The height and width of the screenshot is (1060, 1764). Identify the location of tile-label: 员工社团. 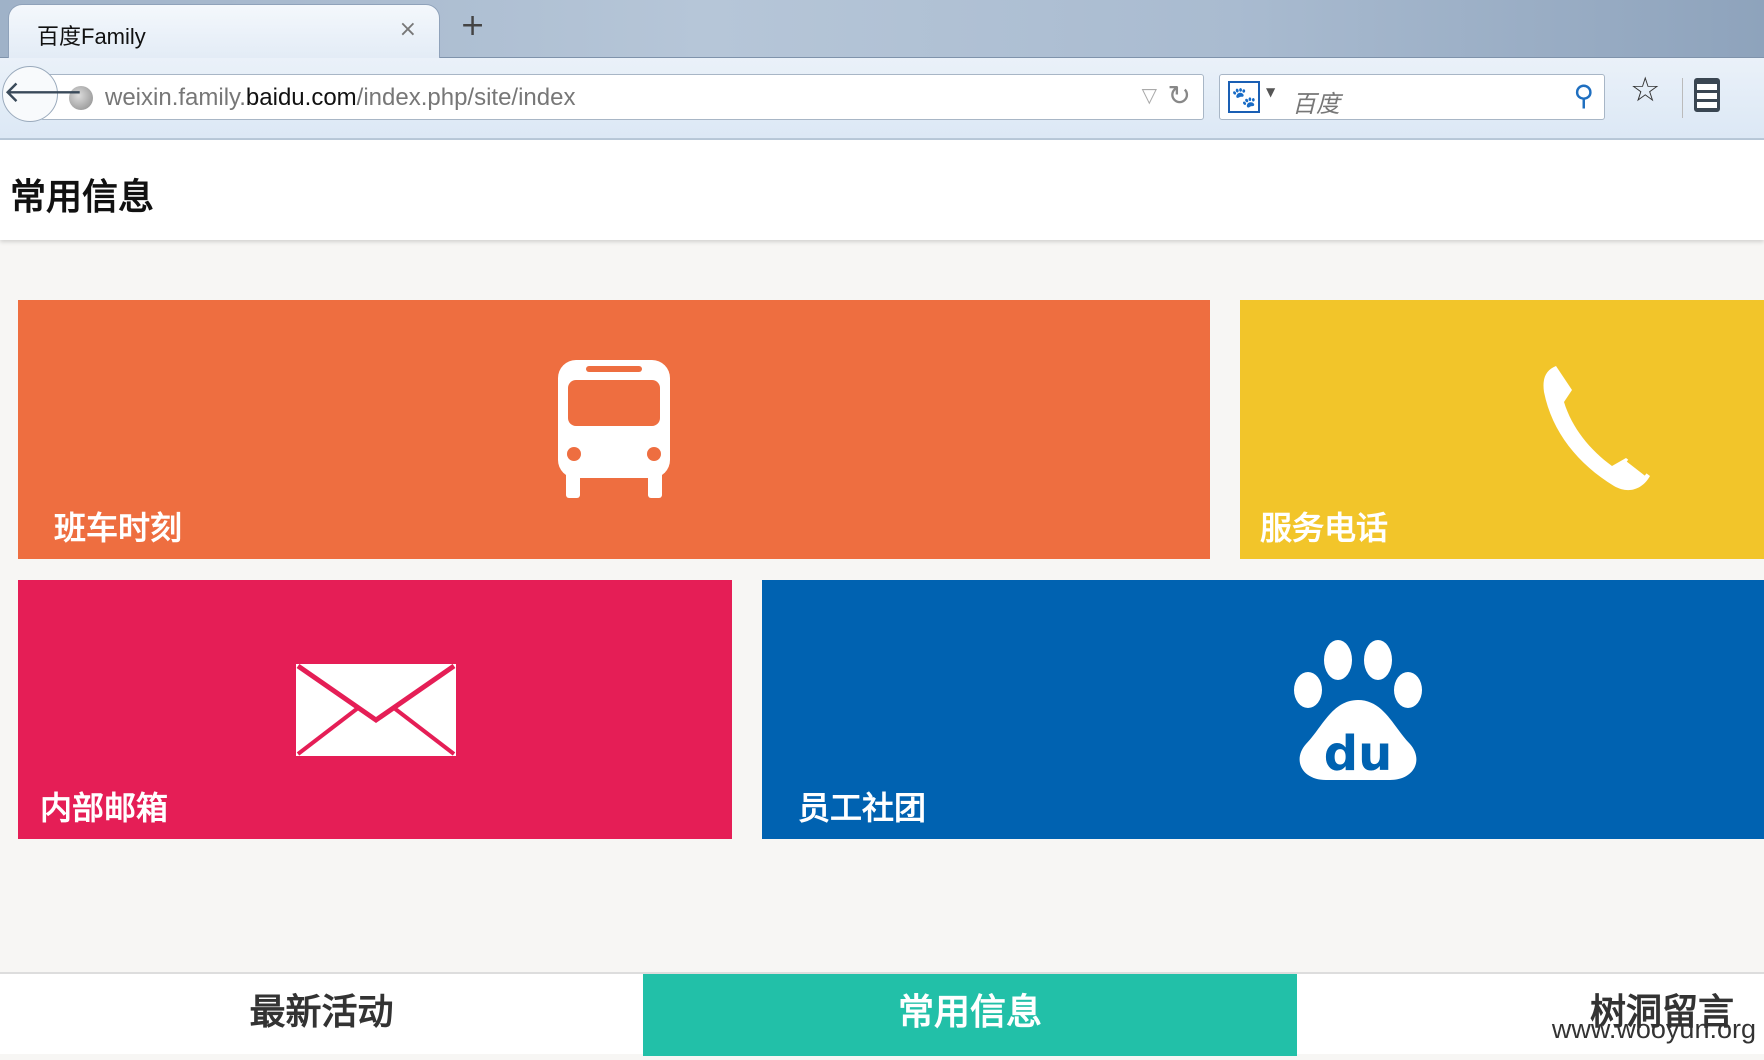
(862, 808).